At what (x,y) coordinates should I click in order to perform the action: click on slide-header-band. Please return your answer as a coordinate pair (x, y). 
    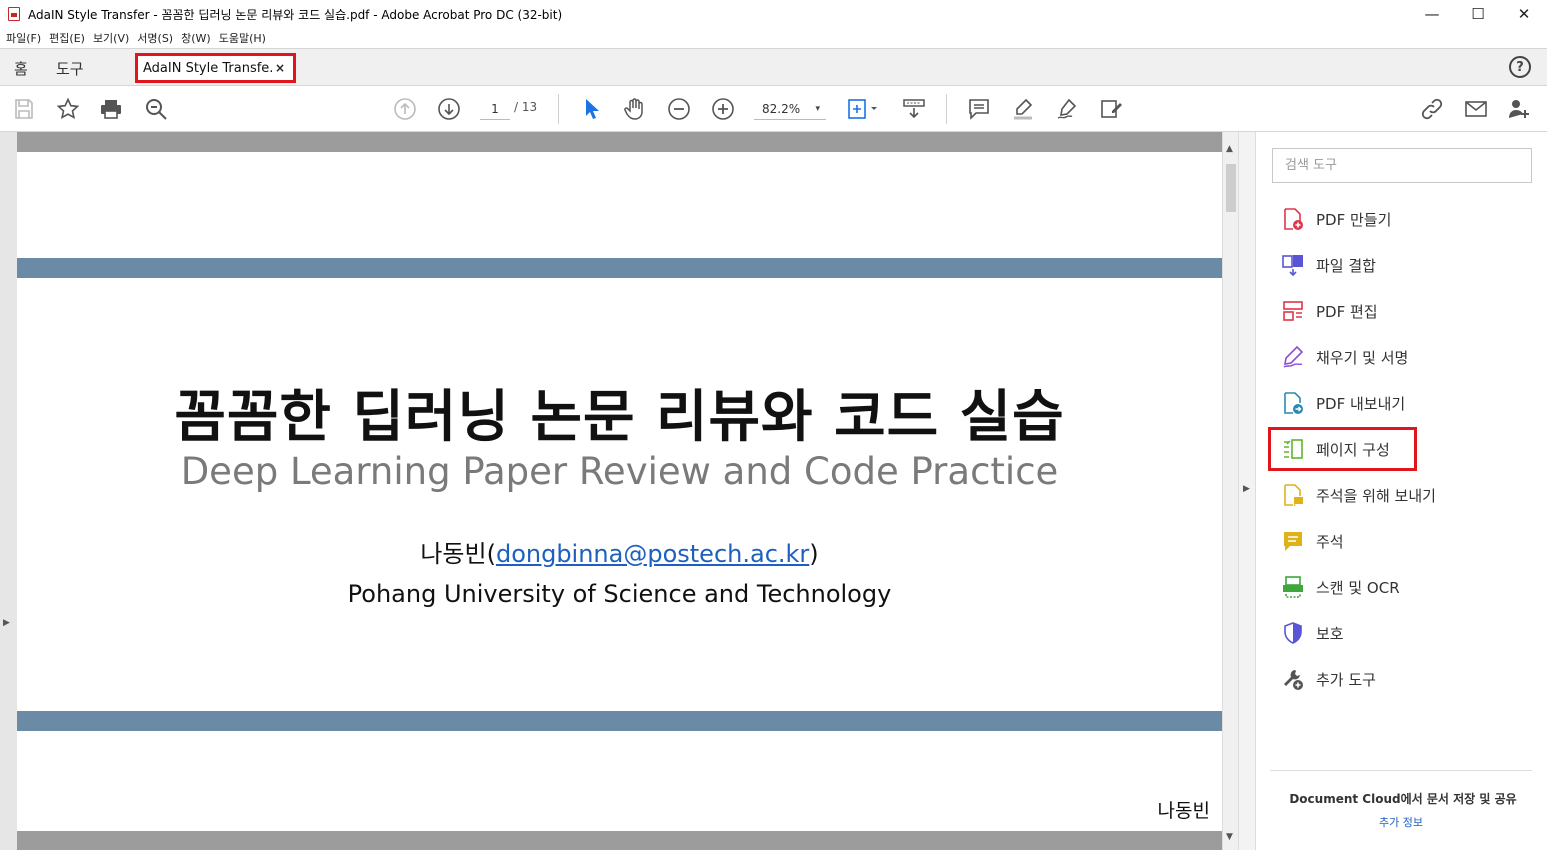
    Looking at the image, I should click on (619, 268).